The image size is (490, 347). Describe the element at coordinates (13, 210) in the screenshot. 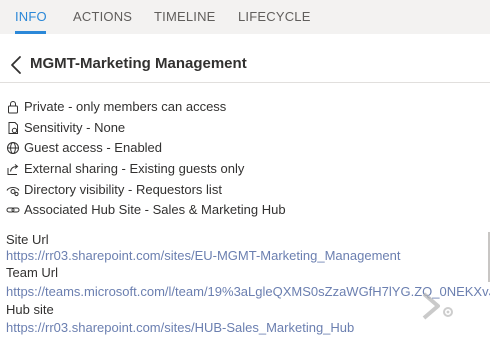

I see `link-chain-icon` at that location.